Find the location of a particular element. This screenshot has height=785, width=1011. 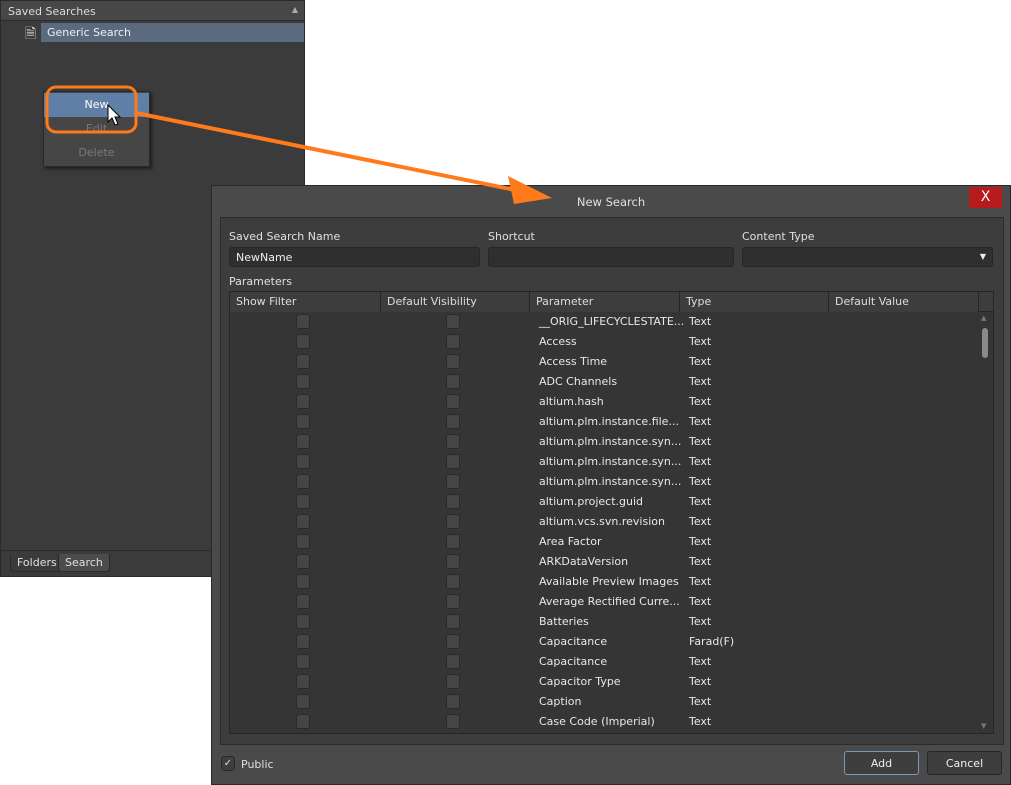

cancel-button: Cancel is located at coordinates (964, 763).